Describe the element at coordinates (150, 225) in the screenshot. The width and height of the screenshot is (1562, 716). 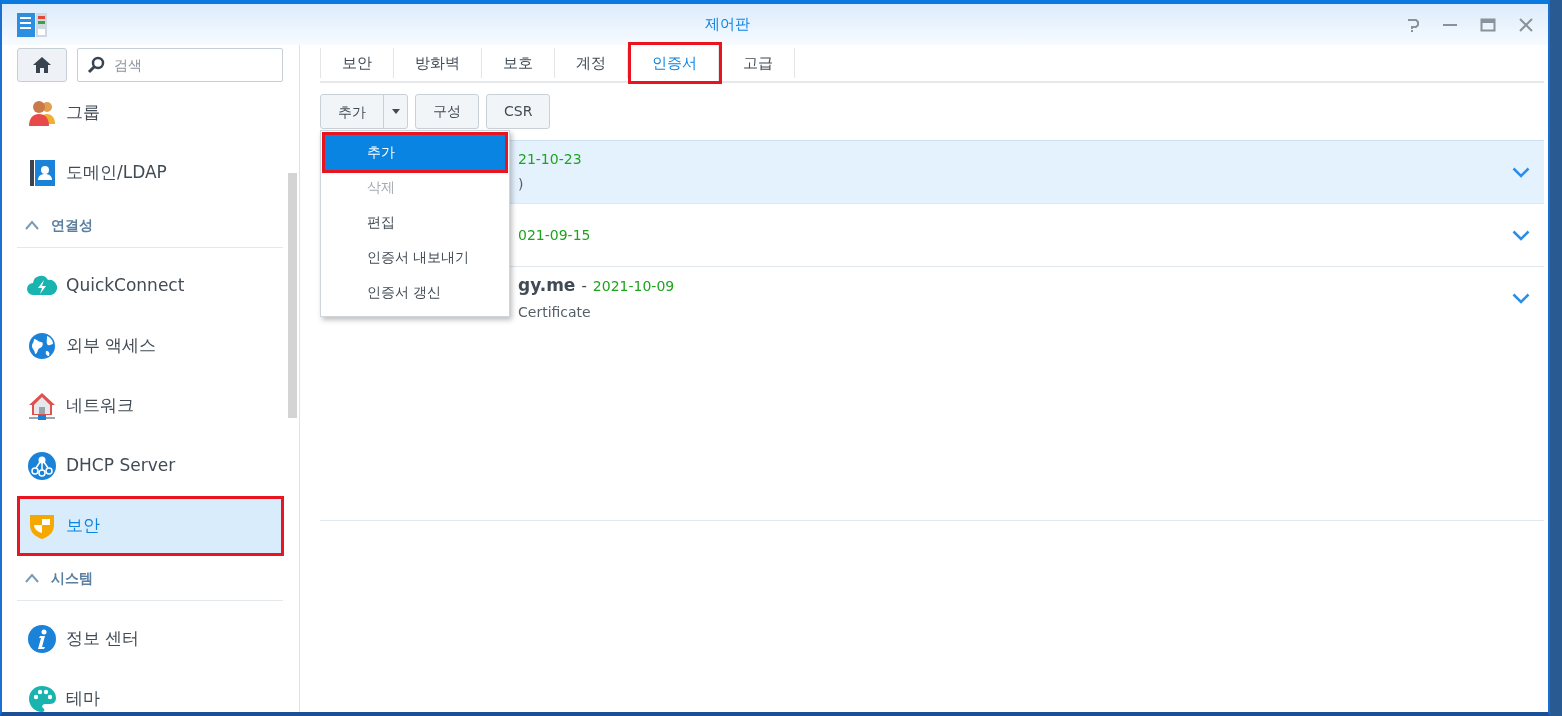
I see `section-header: 연결성` at that location.